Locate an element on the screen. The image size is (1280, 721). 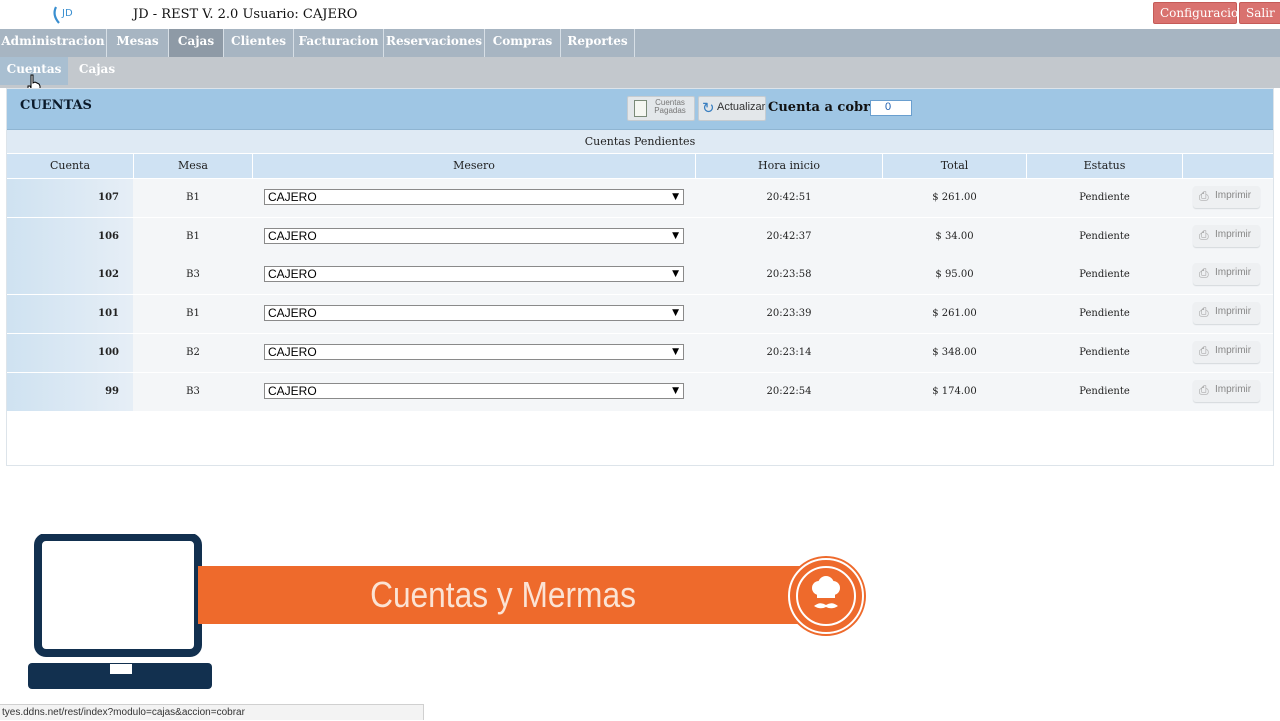
jd-logo-icon: JD is located at coordinates (63, 15).